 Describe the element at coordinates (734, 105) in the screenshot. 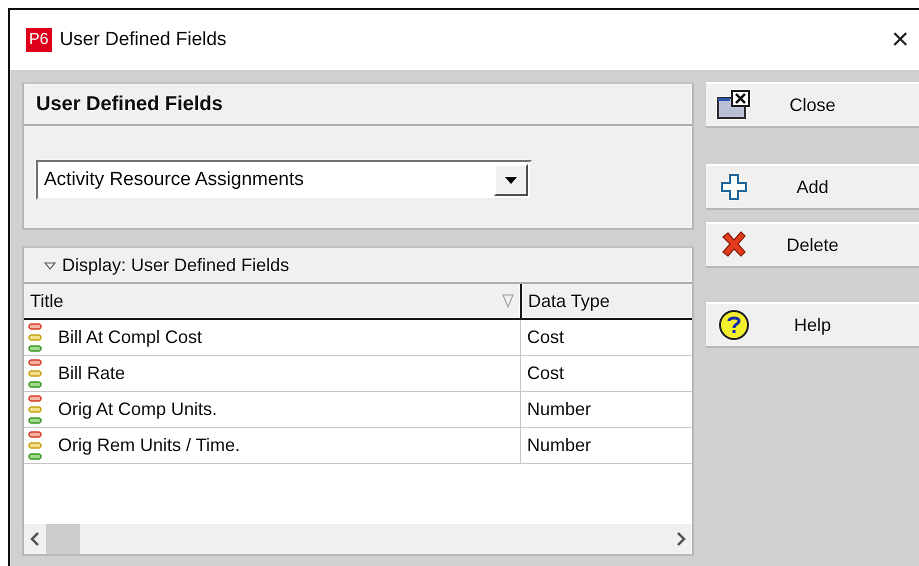

I see `window-close-icon` at that location.